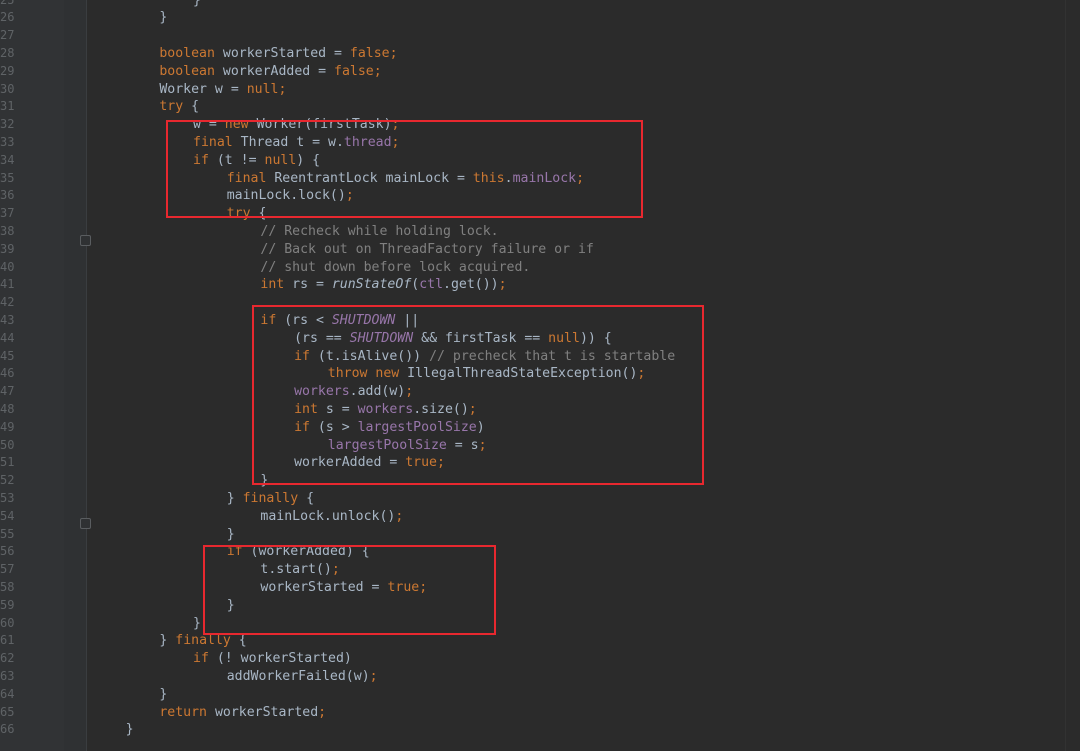  What do you see at coordinates (272, 659) in the screenshot?
I see `code-line: if (! workerStarted)` at bounding box center [272, 659].